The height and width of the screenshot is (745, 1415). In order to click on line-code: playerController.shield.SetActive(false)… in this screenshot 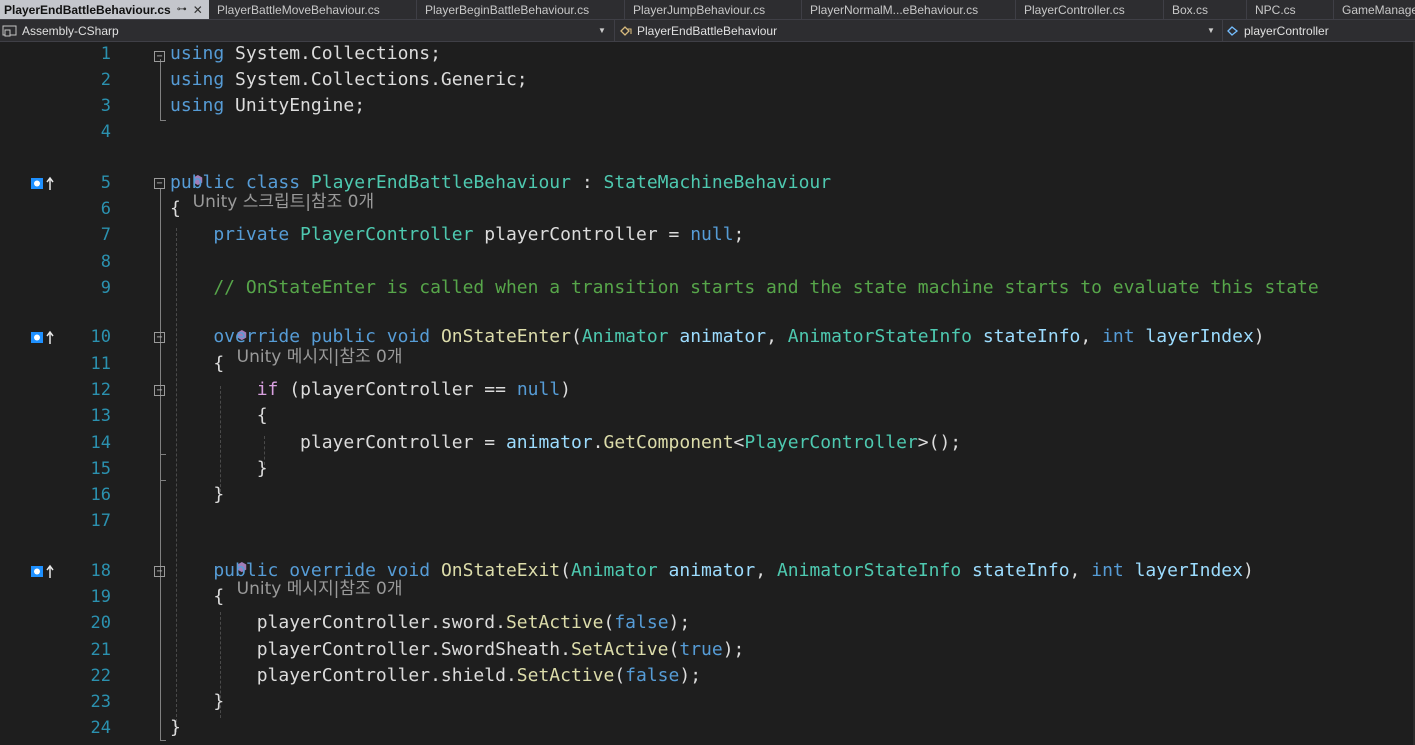, I will do `click(435, 676)`.